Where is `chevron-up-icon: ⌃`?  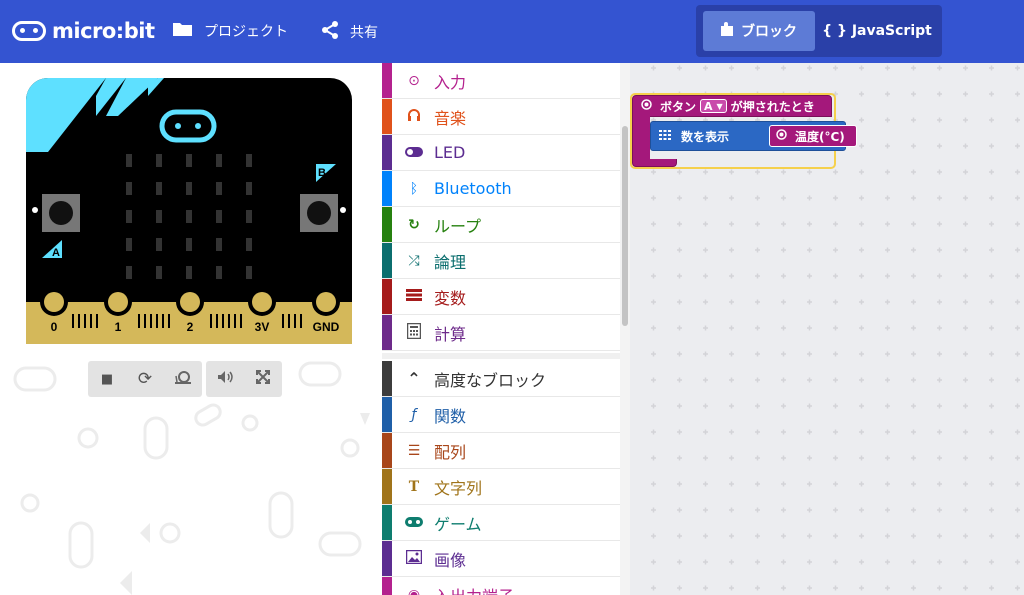
chevron-up-icon: ⌃ is located at coordinates (414, 378).